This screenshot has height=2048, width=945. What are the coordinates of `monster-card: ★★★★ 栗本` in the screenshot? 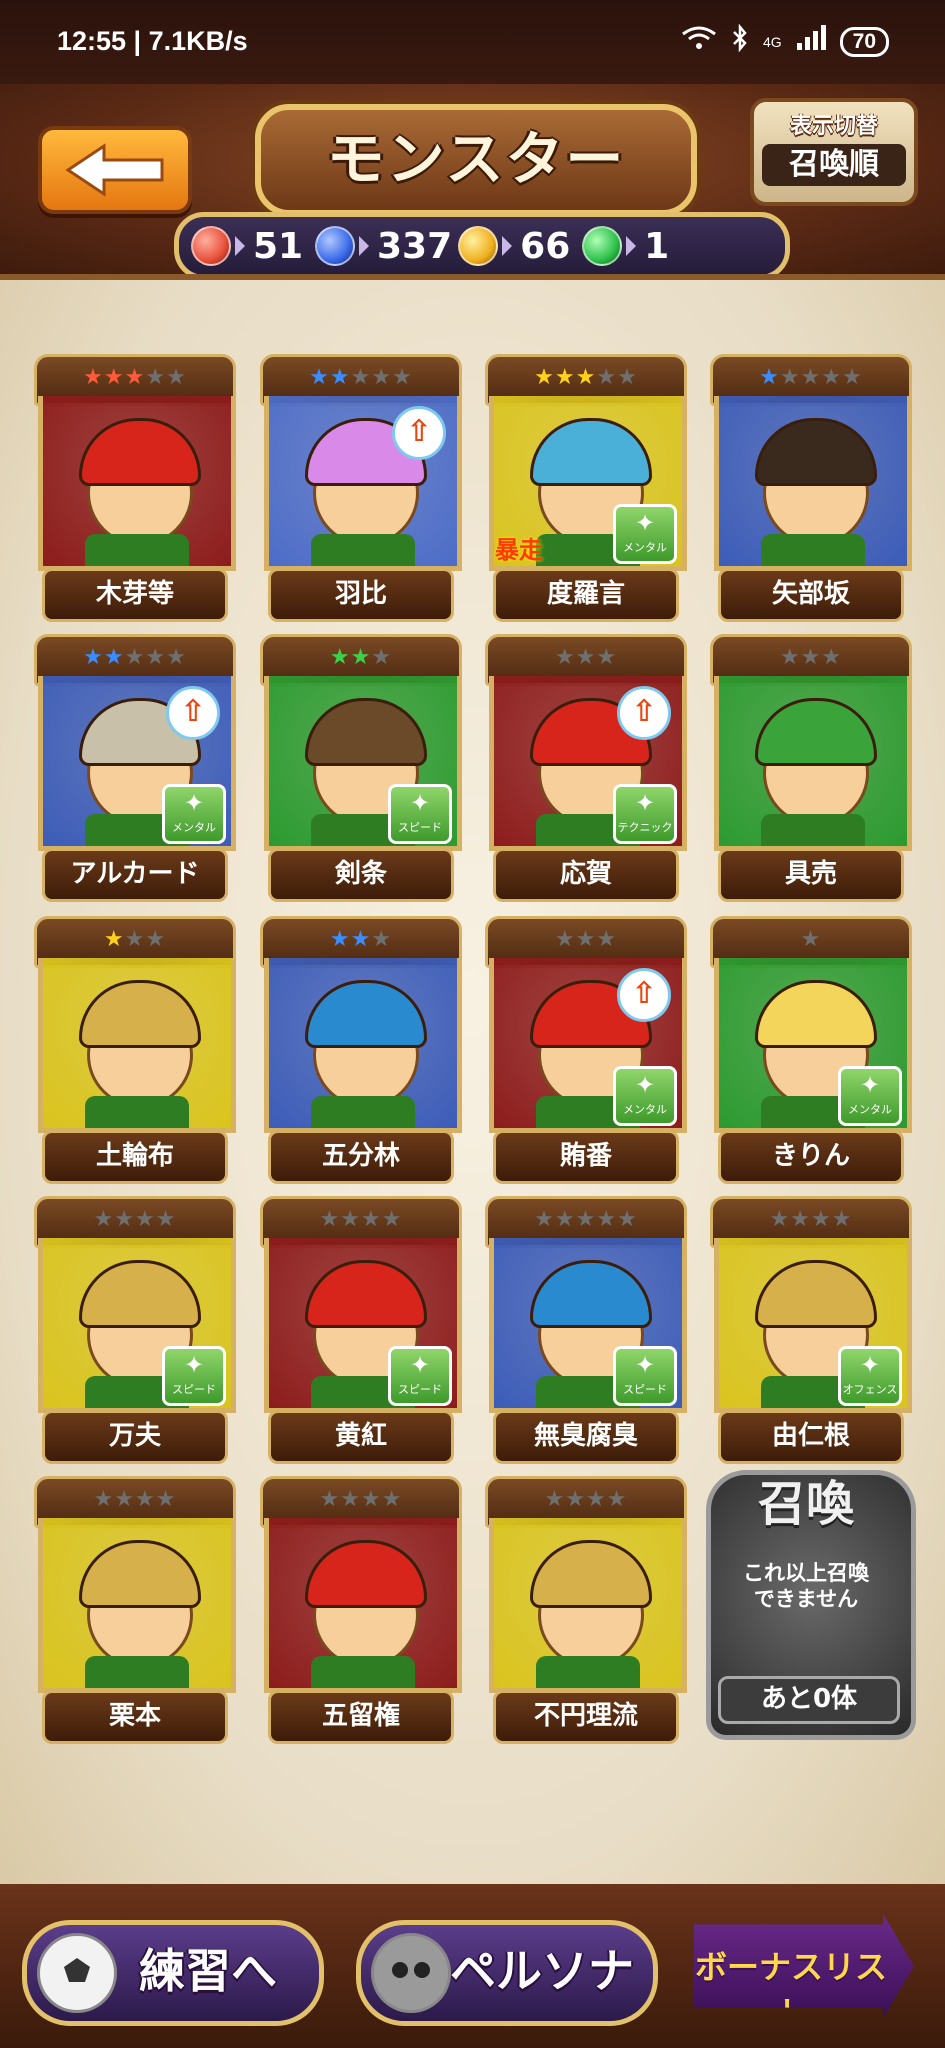 It's located at (132, 1610).